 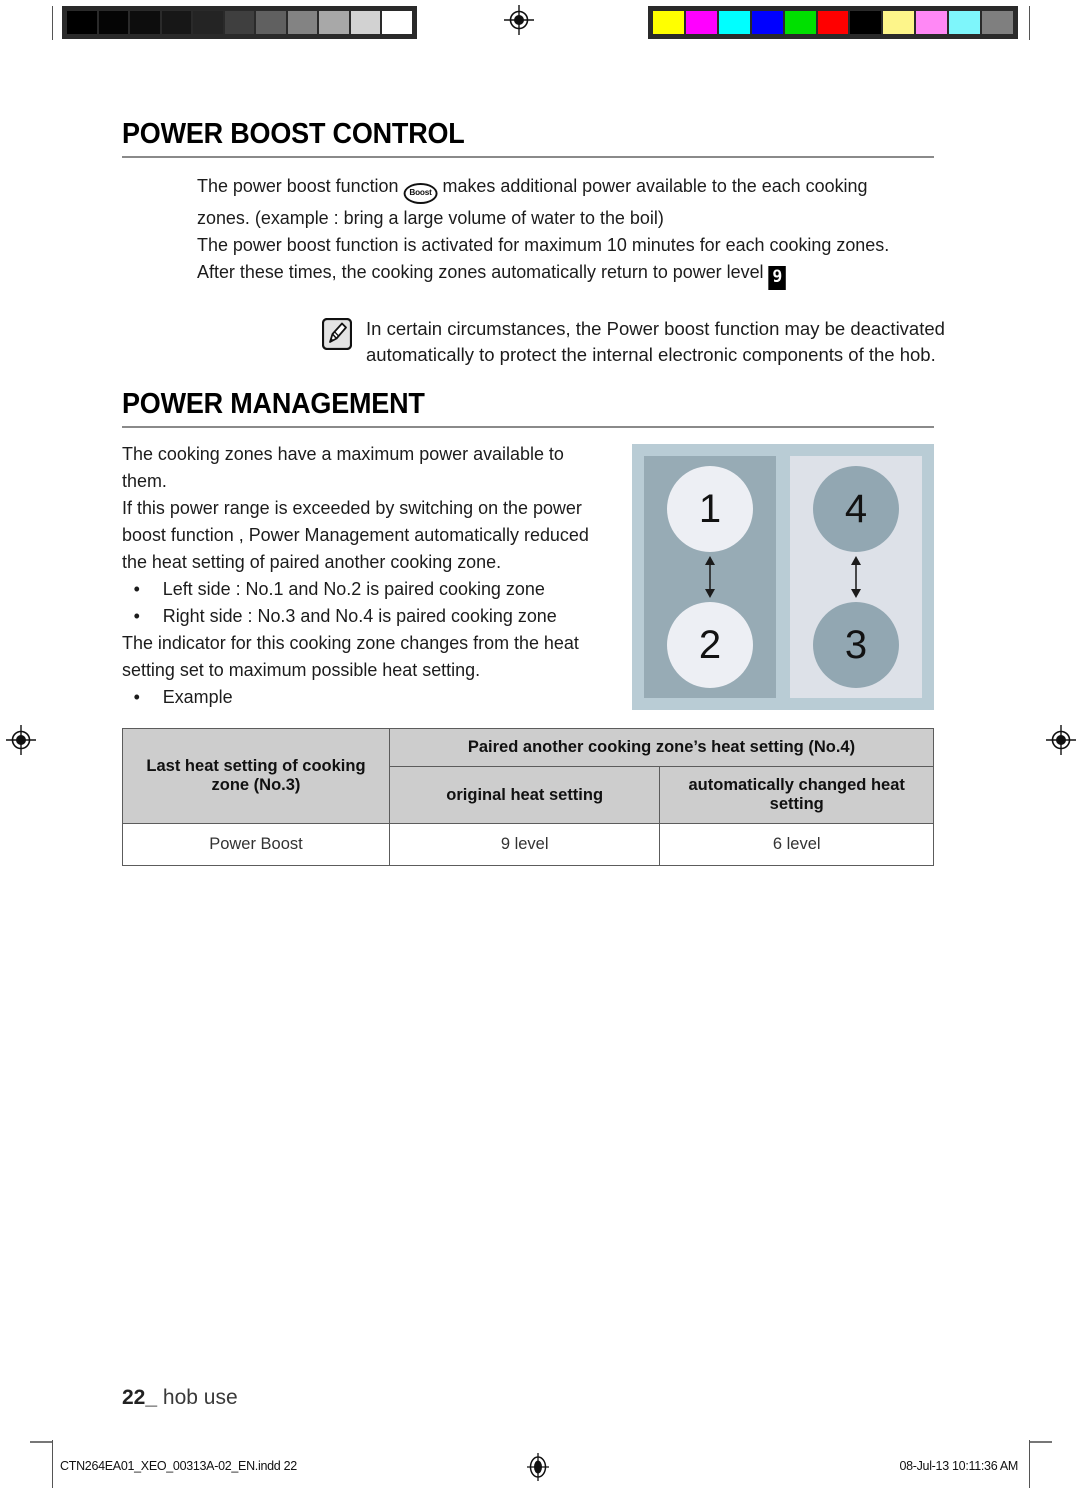 What do you see at coordinates (420, 193) in the screenshot?
I see `boost-icon: Boost` at bounding box center [420, 193].